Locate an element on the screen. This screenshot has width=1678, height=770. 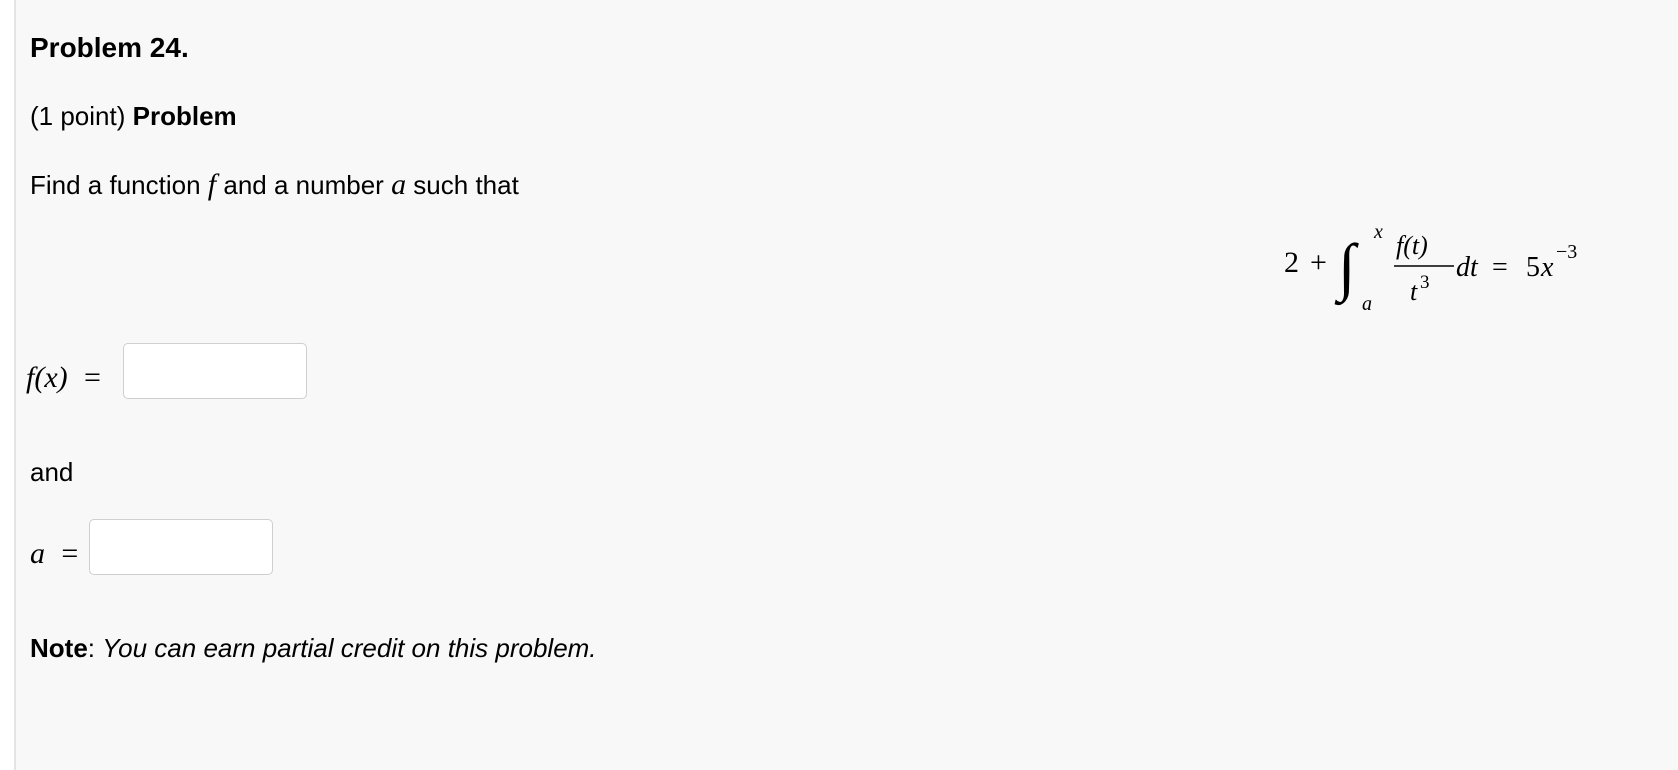
eq-numerator: f(t) is located at coordinates (1412, 245).